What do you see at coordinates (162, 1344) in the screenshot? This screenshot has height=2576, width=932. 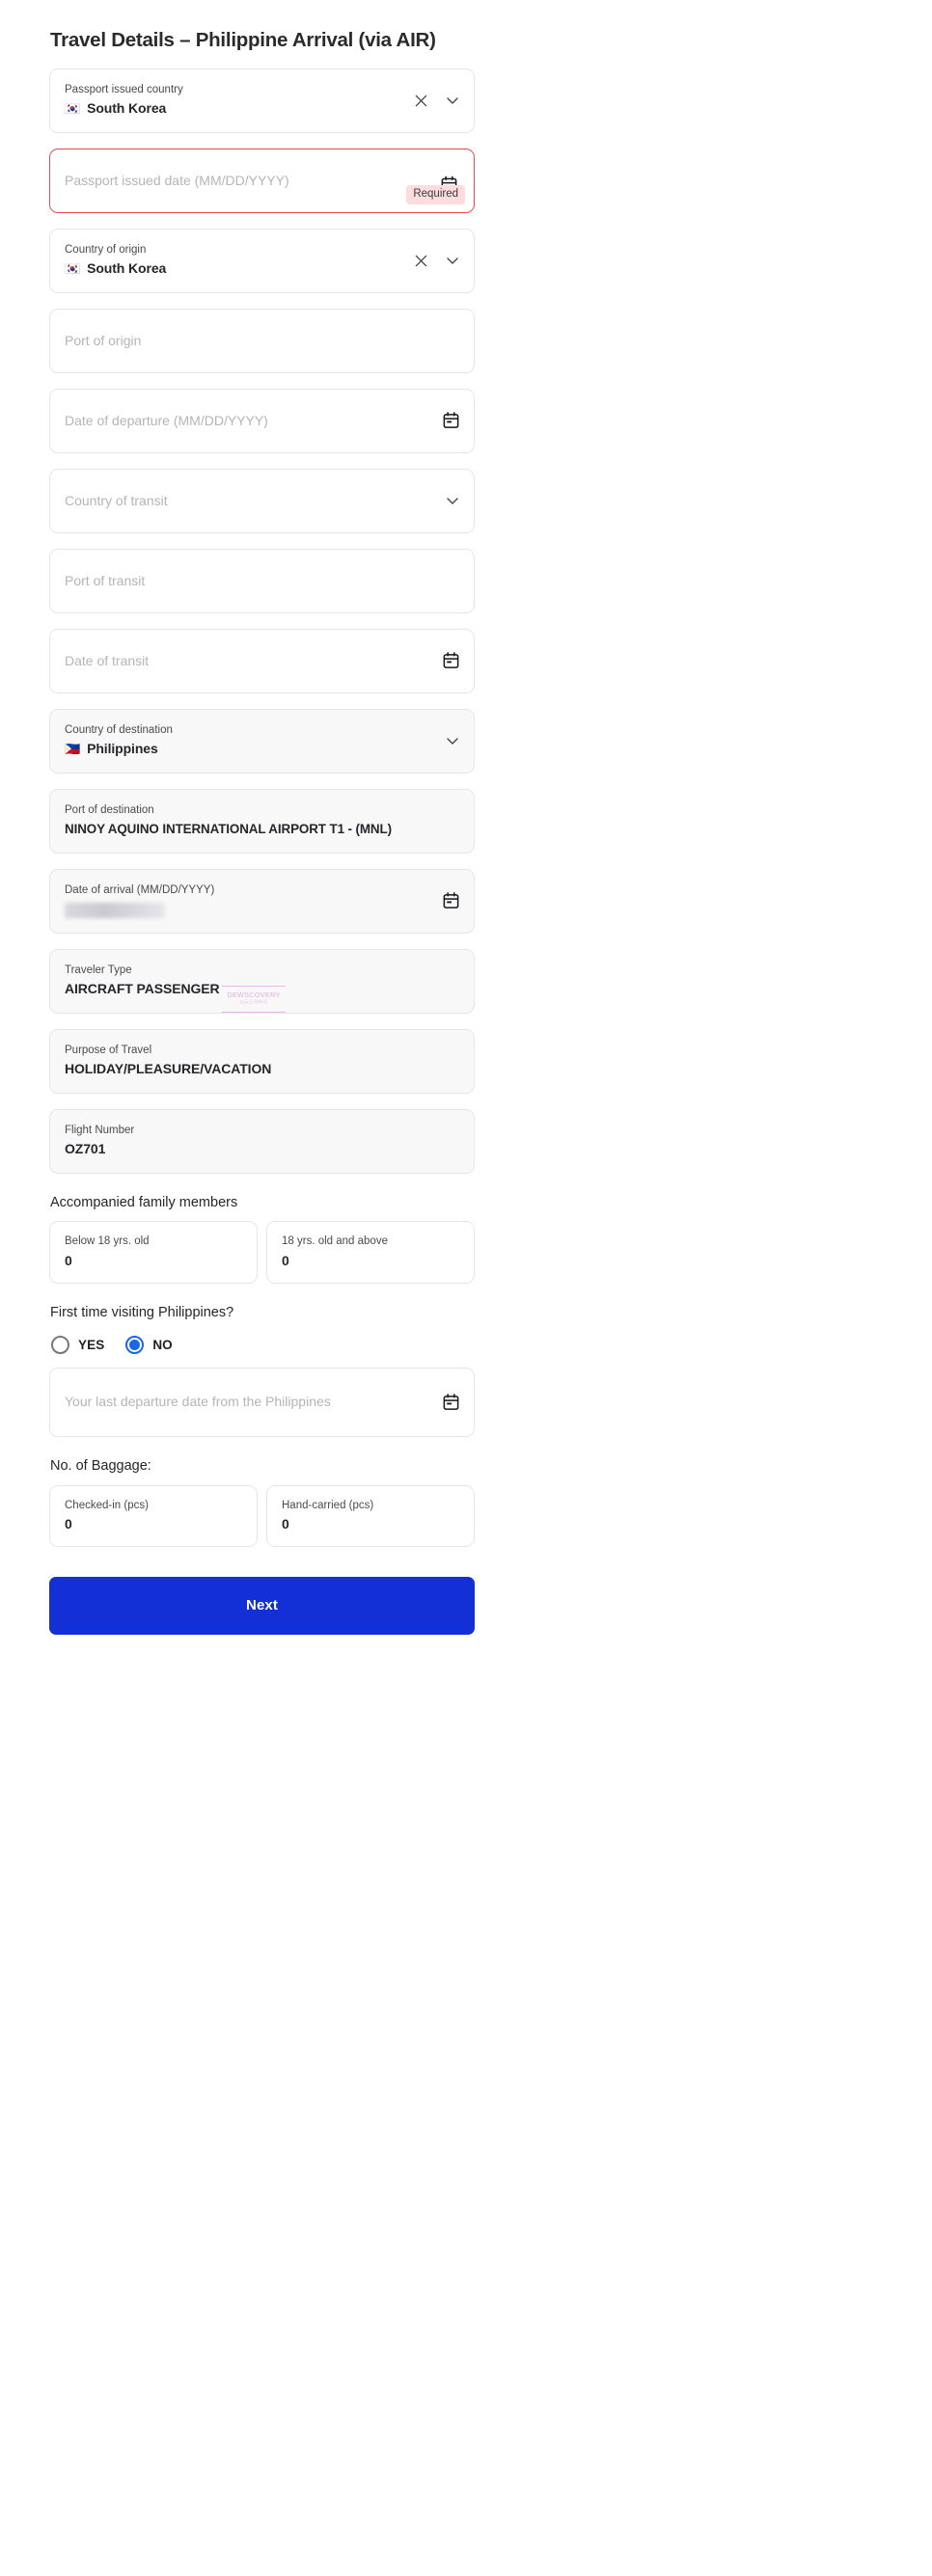 I see `radio-no-label: NO` at bounding box center [162, 1344].